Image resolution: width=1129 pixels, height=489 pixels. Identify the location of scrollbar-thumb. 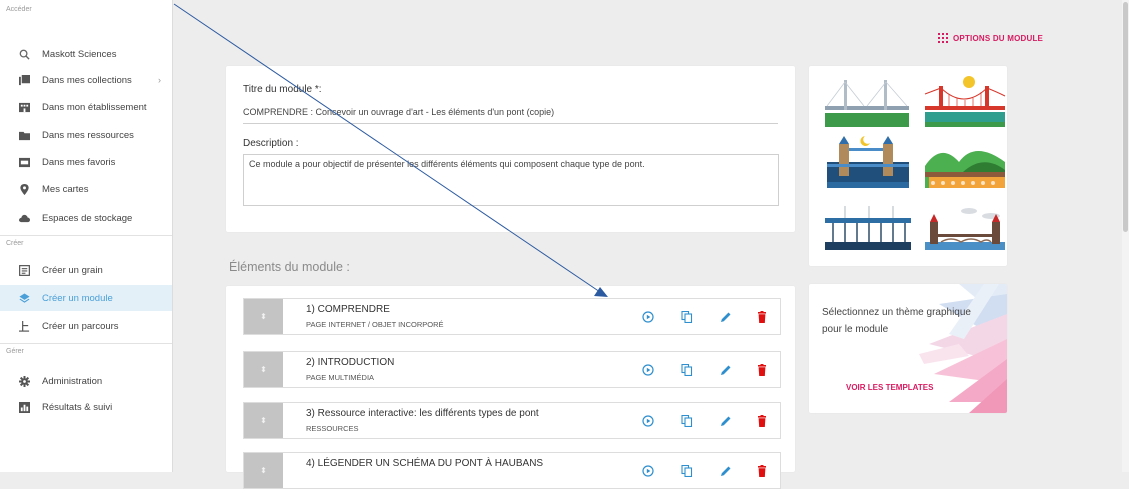
(1125, 117).